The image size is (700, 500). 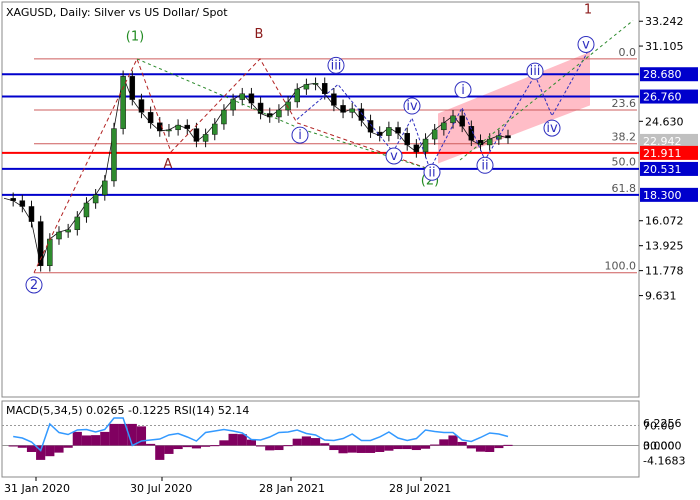 I want to click on wave-label-7: ii, so click(x=431, y=172).